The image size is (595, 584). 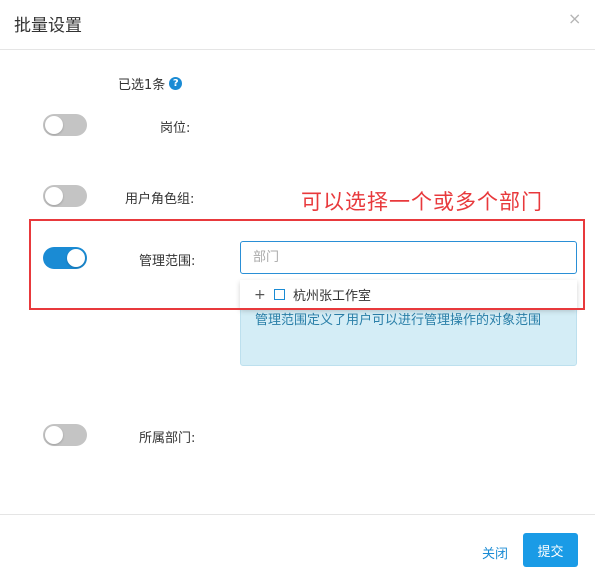 What do you see at coordinates (160, 199) in the screenshot?
I see `role-group-label: 用户角色组:` at bounding box center [160, 199].